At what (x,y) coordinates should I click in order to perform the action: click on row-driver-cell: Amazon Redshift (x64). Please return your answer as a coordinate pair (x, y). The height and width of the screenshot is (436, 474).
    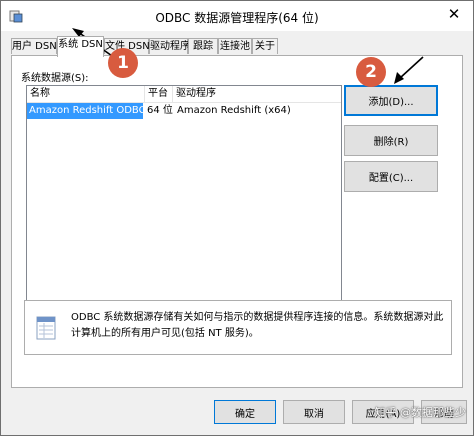
    Looking at the image, I should click on (234, 110).